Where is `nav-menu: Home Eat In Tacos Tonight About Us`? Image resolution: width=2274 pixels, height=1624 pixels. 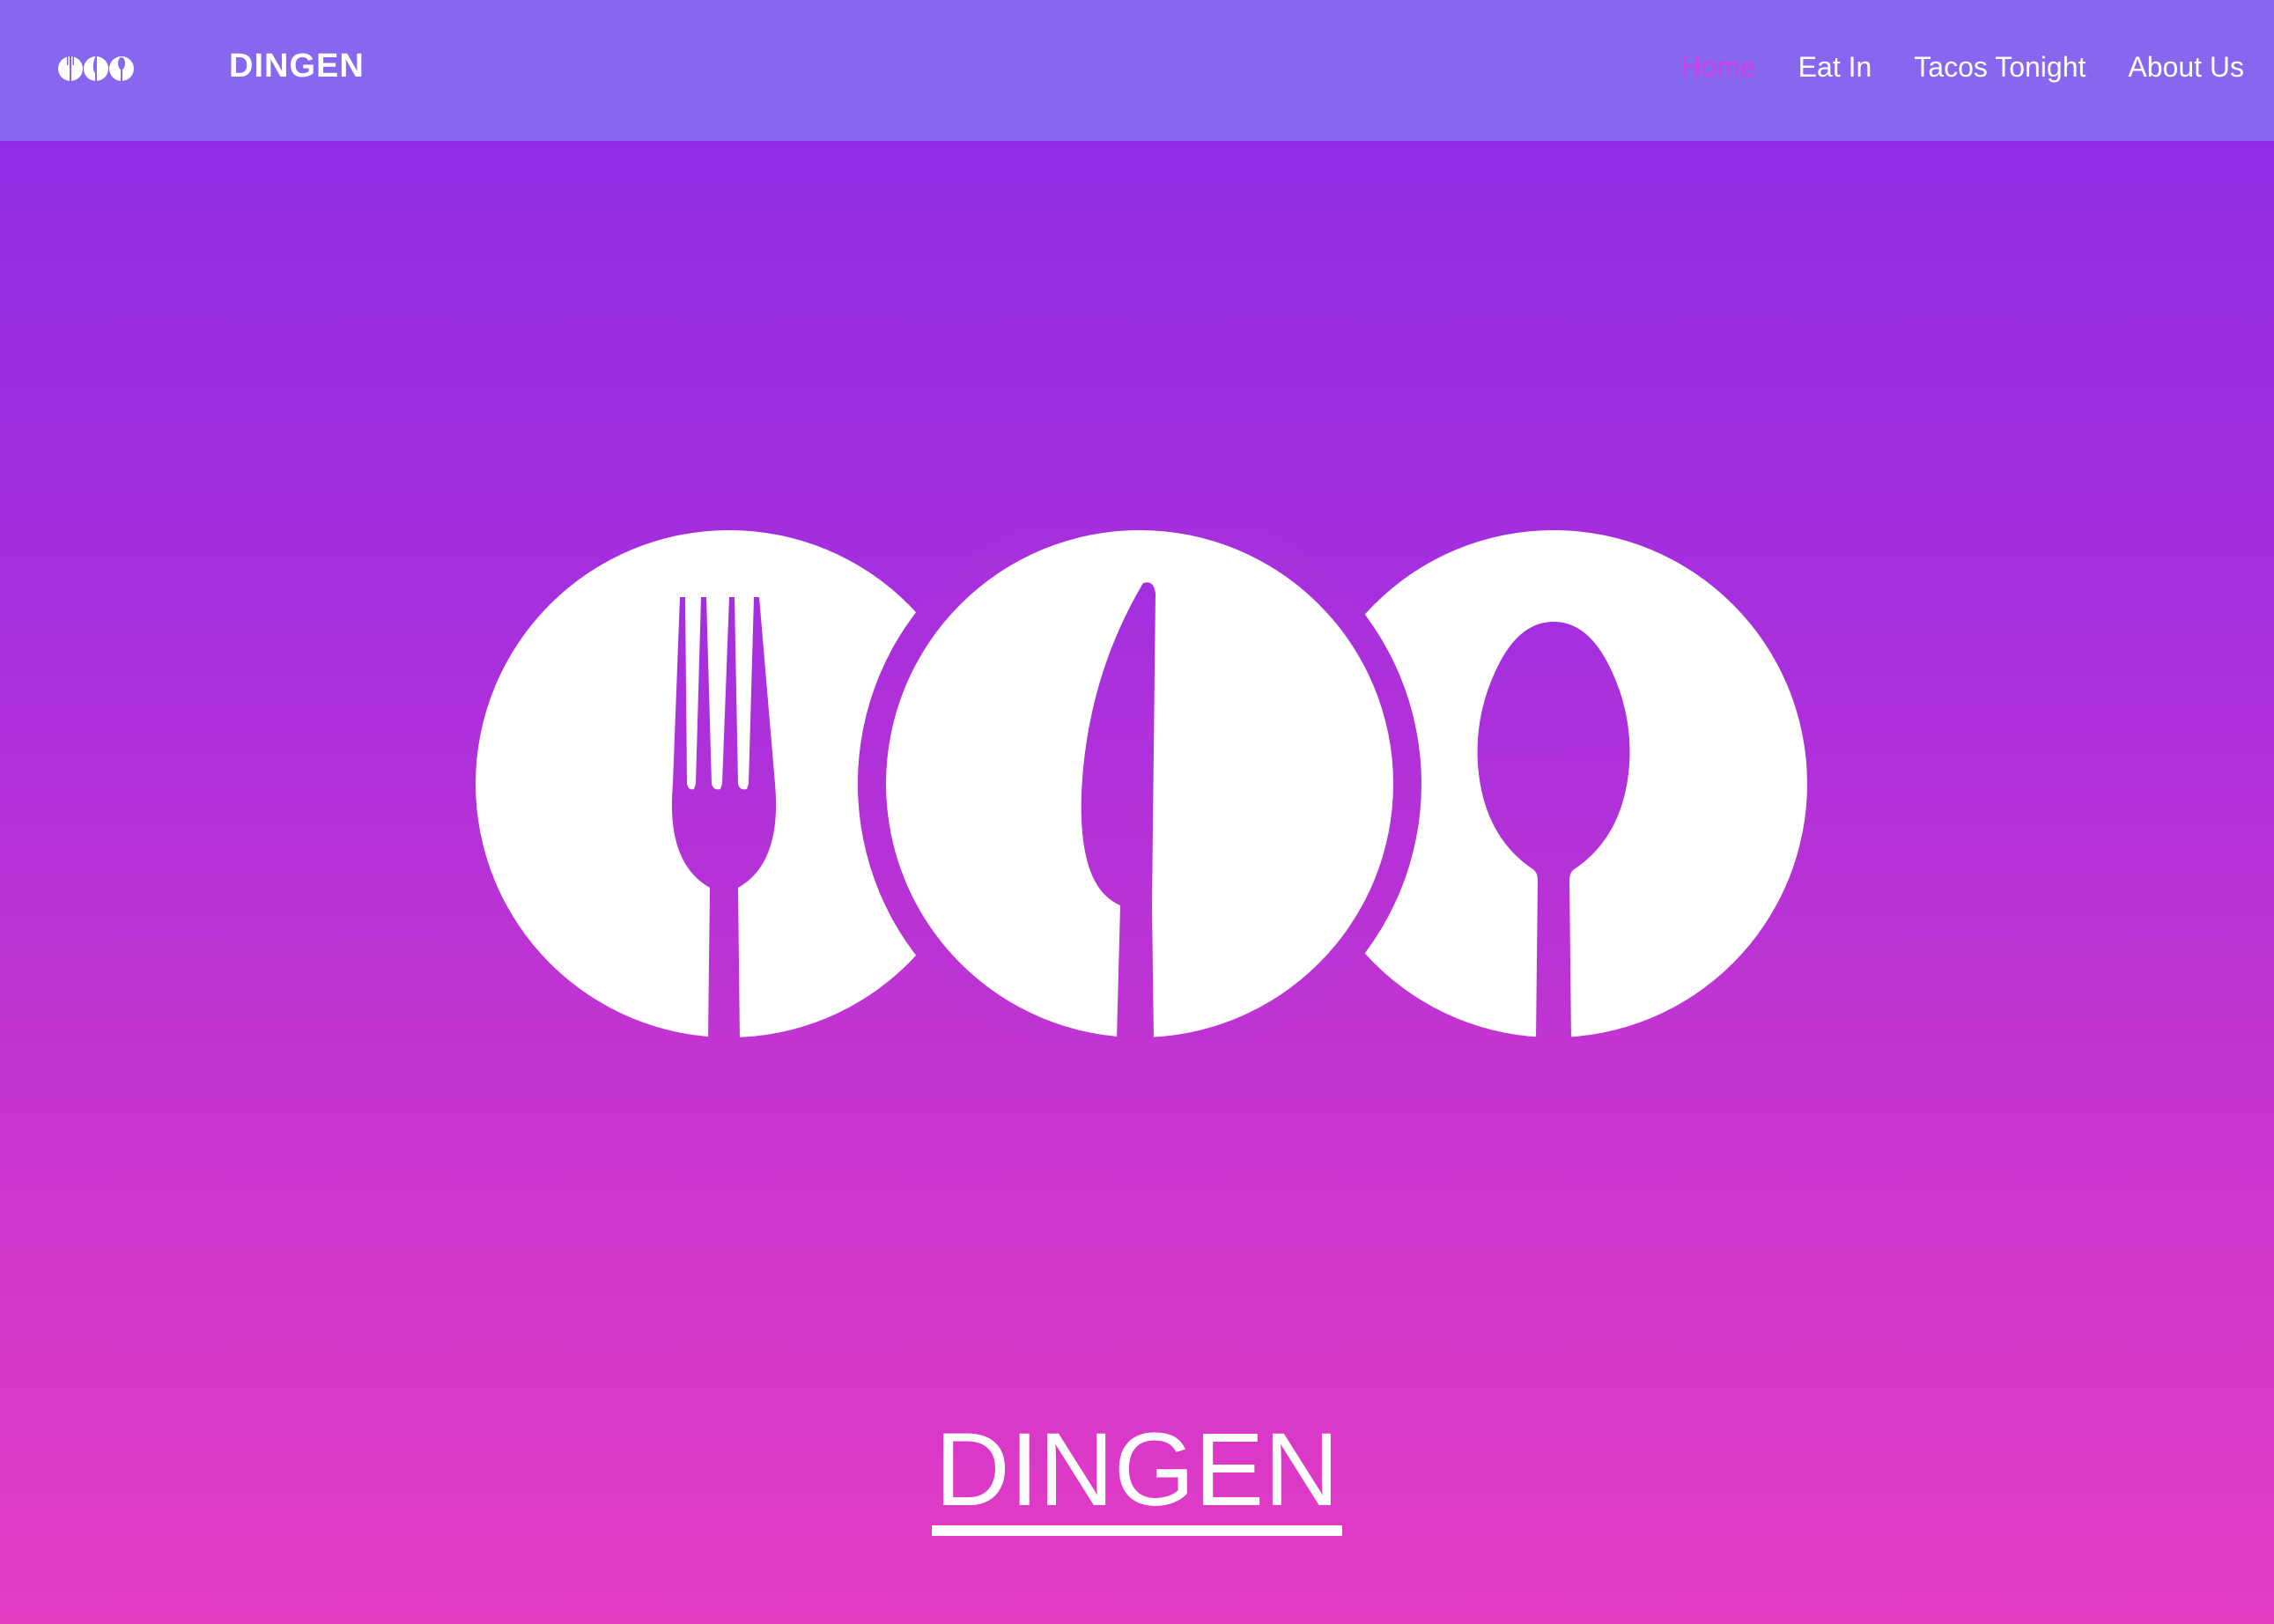 nav-menu: Home Eat In Tacos Tonight About Us is located at coordinates (1962, 67).